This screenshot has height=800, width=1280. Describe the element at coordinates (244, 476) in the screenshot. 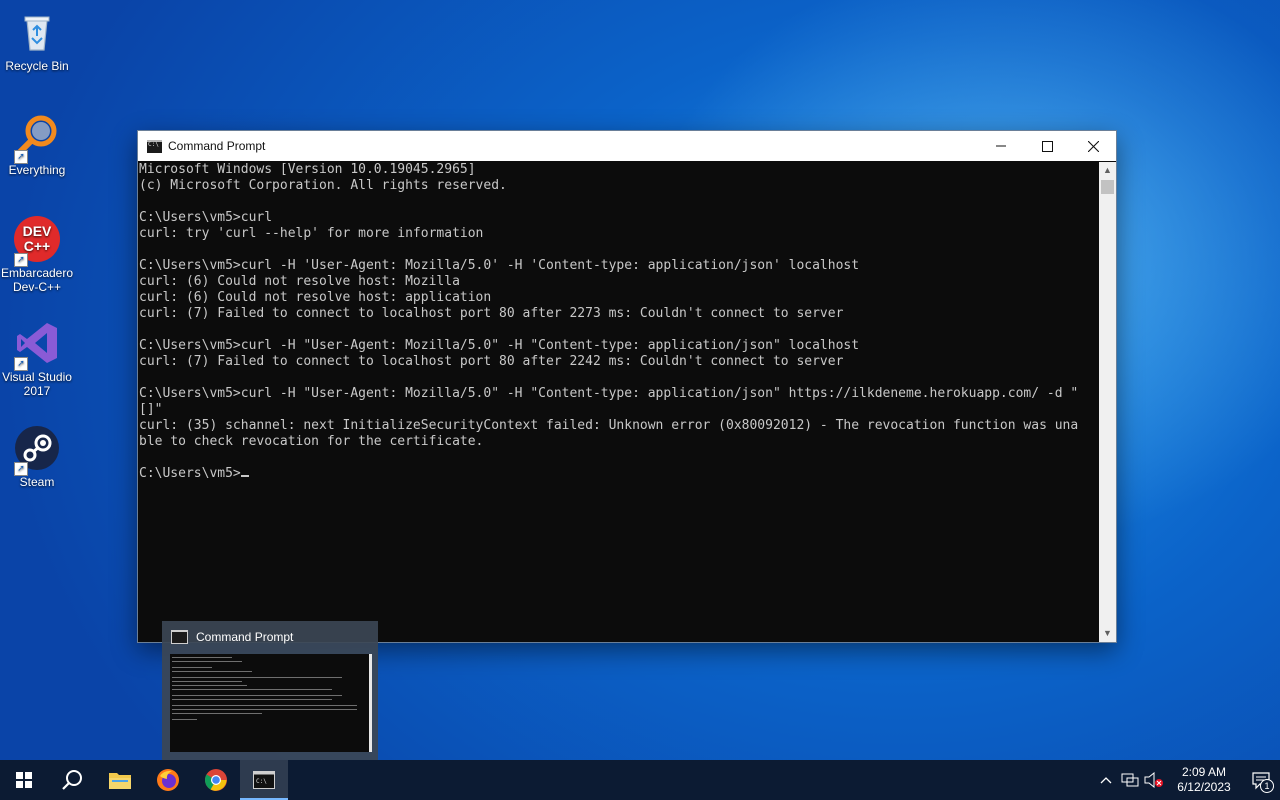

I see `text-cursor` at that location.